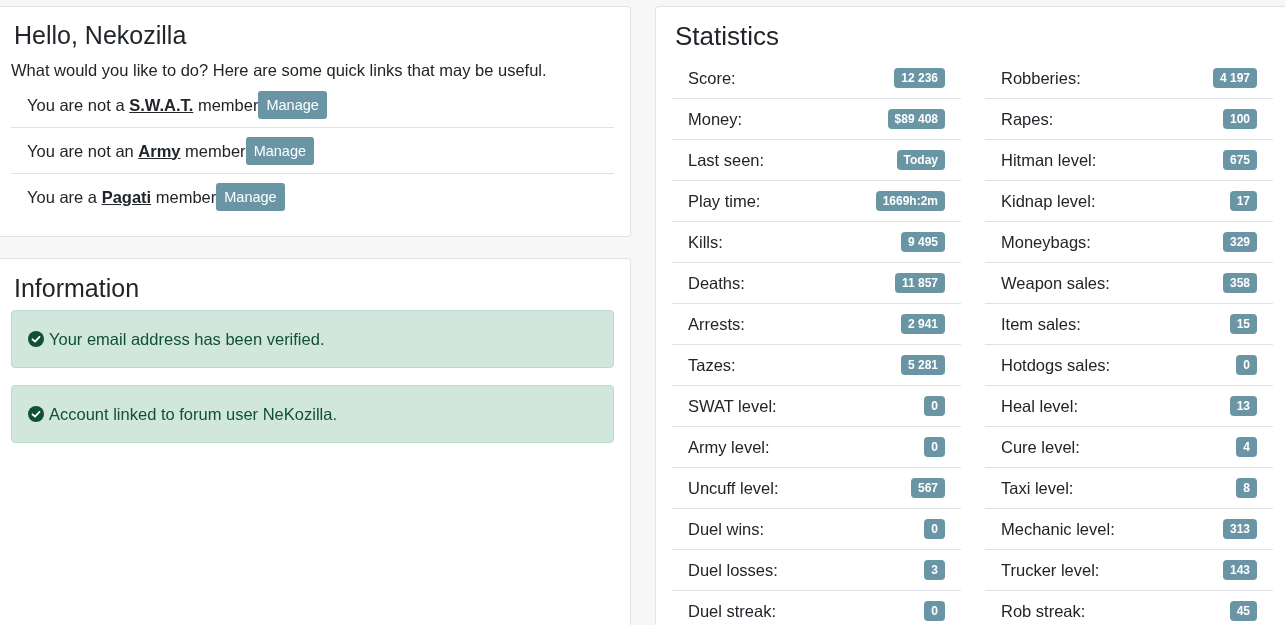 The height and width of the screenshot is (625, 1285). What do you see at coordinates (1246, 488) in the screenshot?
I see `stat-badge: 8` at bounding box center [1246, 488].